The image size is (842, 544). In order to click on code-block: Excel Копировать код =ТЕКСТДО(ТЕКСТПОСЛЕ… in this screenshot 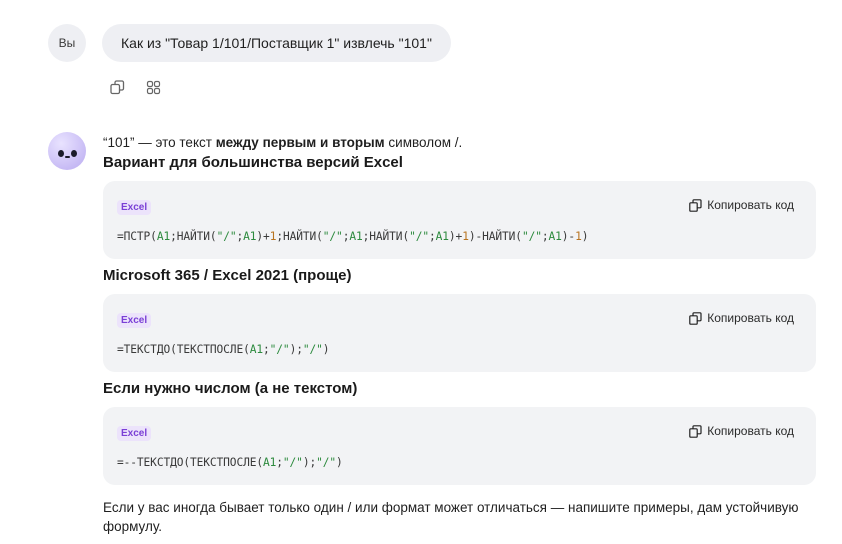, I will do `click(459, 333)`.